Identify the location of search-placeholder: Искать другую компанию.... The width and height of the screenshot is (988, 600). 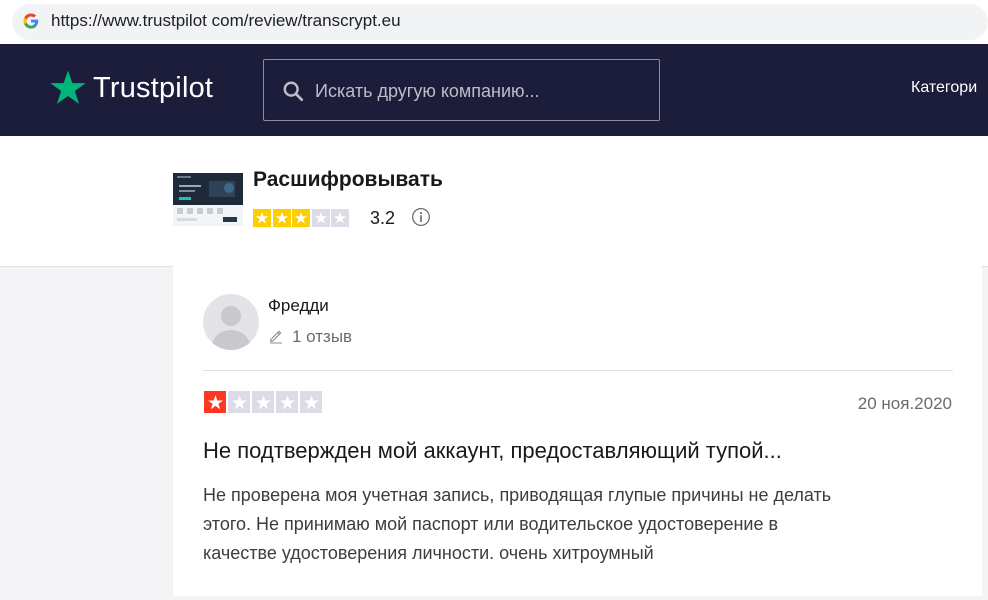
(427, 91).